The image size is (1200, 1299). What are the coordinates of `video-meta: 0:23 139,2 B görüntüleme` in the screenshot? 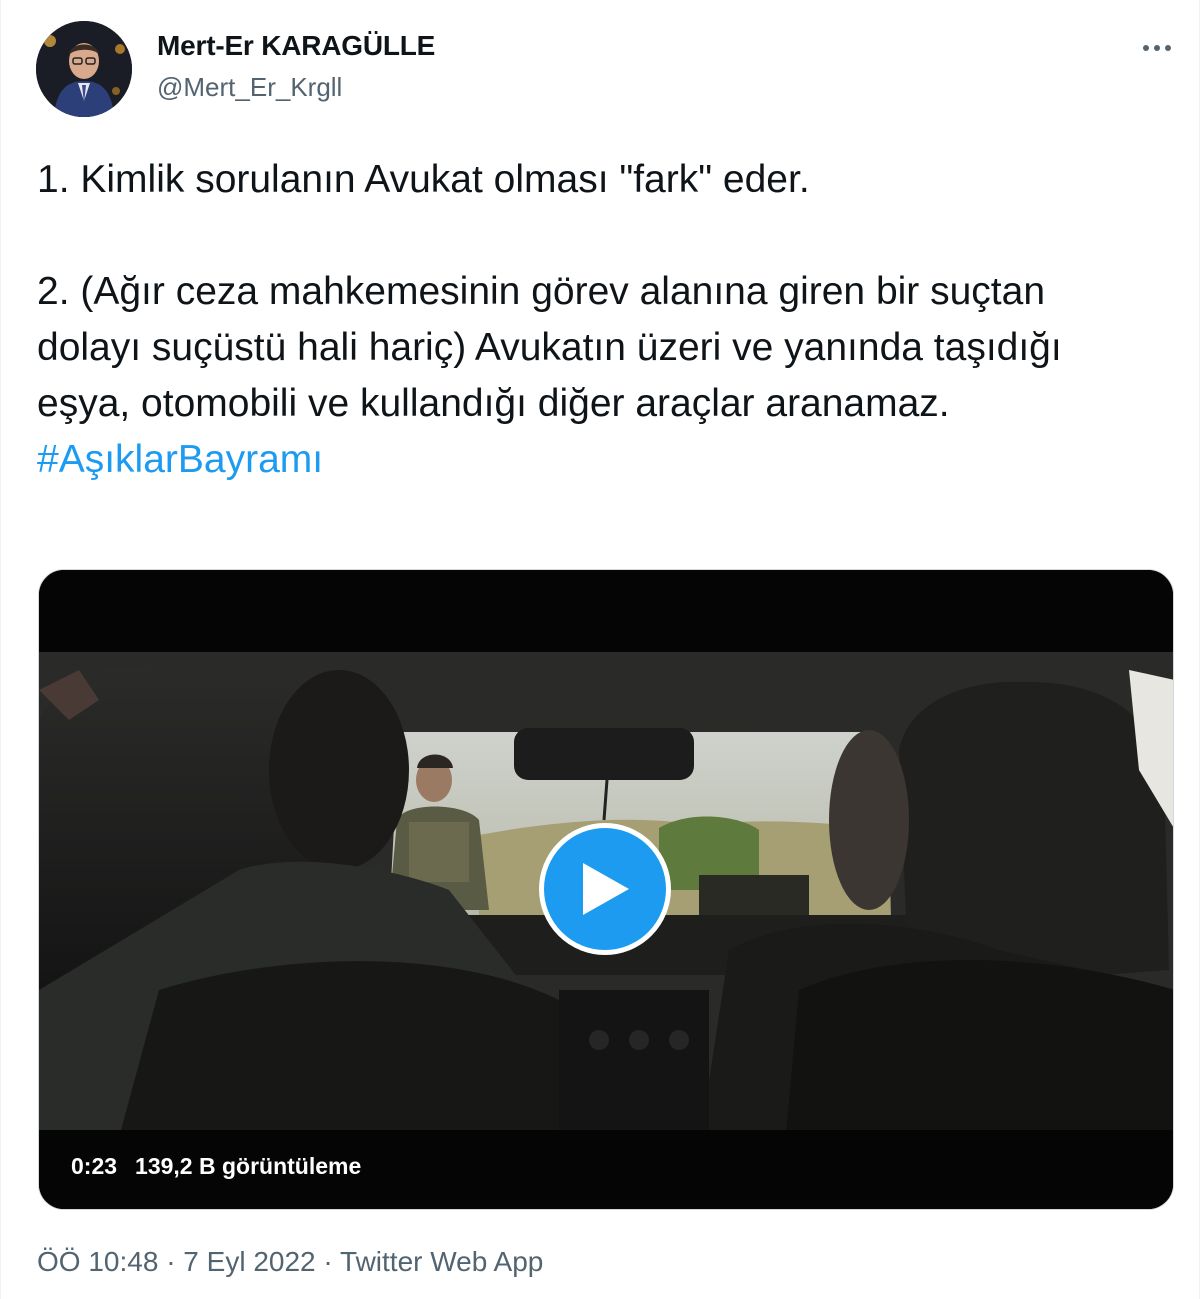 It's located at (216, 1166).